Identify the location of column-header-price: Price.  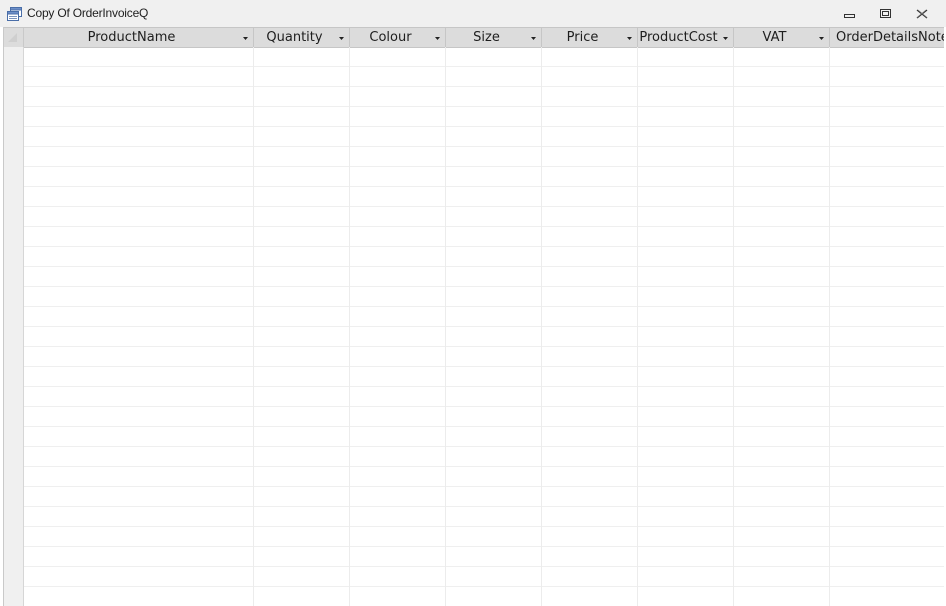
(590, 37).